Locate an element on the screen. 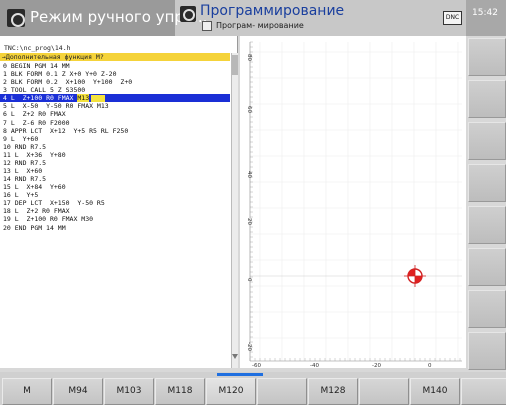 The width and height of the screenshot is (506, 405). softkey-m: M is located at coordinates (27, 391).